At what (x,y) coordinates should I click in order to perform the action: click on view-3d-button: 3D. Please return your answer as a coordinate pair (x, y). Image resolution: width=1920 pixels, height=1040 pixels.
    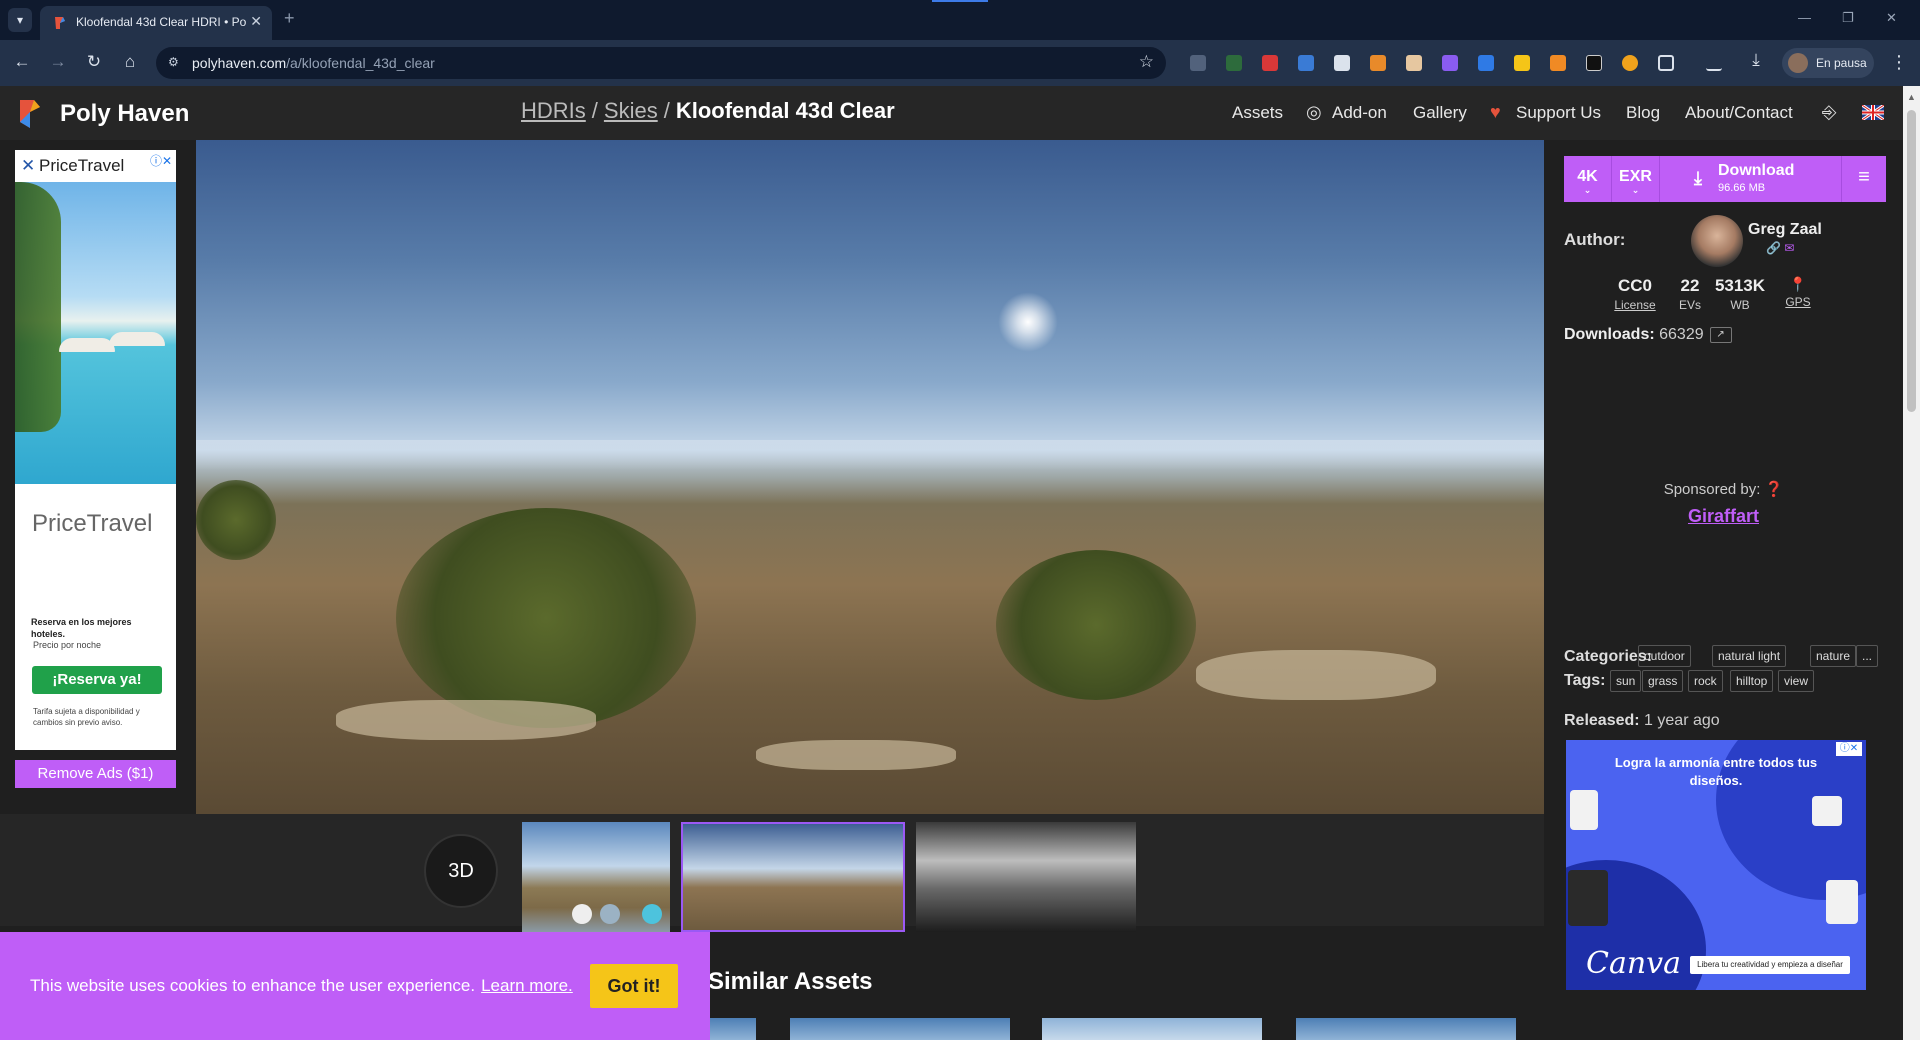
    Looking at the image, I should click on (461, 871).